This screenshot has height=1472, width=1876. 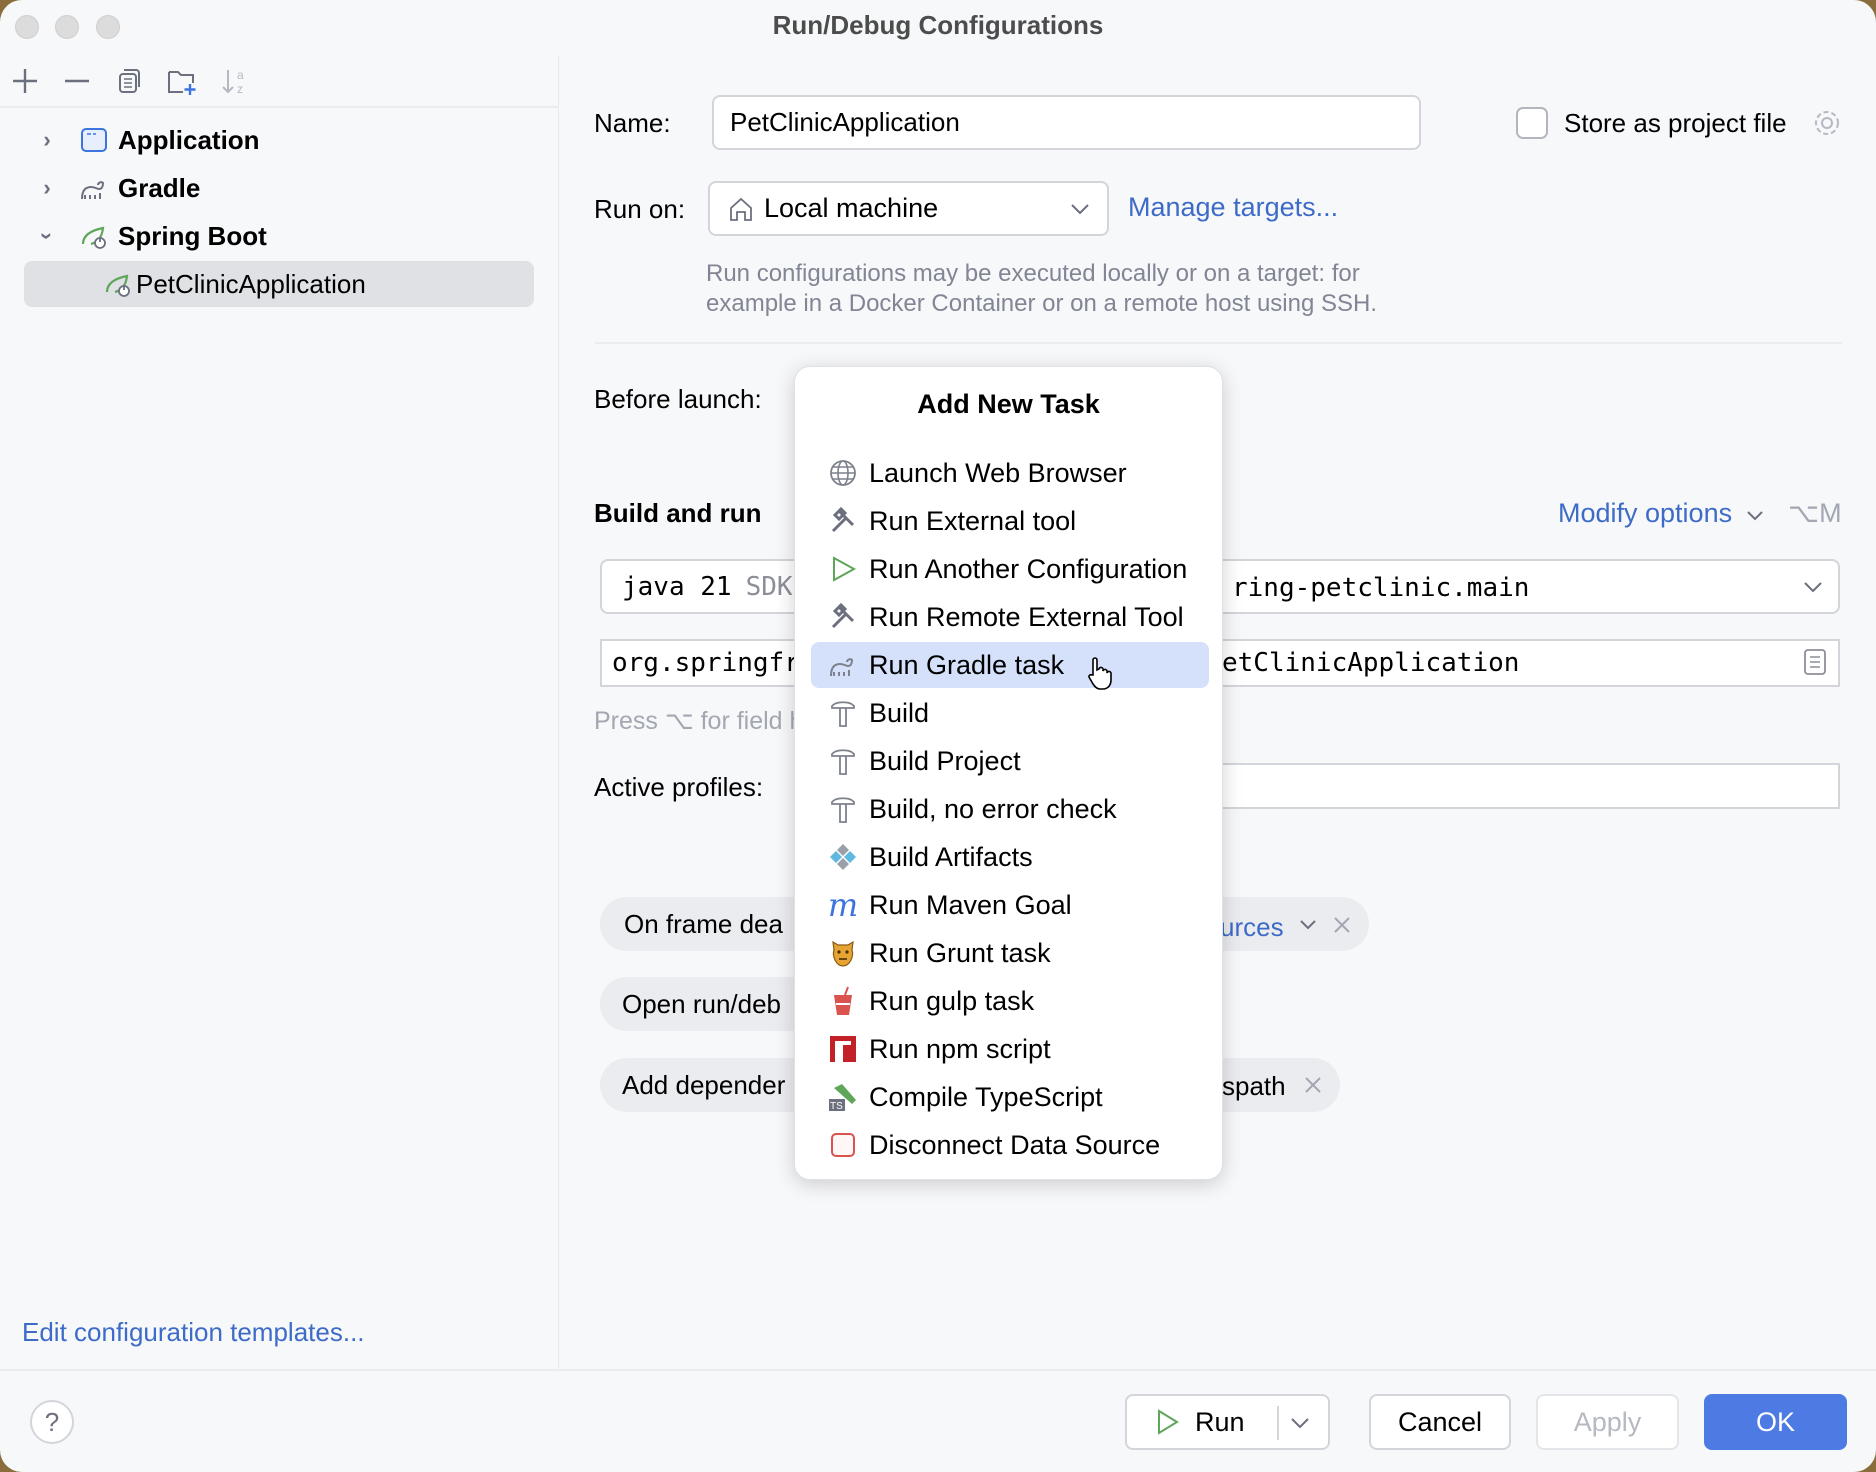 What do you see at coordinates (640, 209) in the screenshot?
I see `run-on-label: Run on:` at bounding box center [640, 209].